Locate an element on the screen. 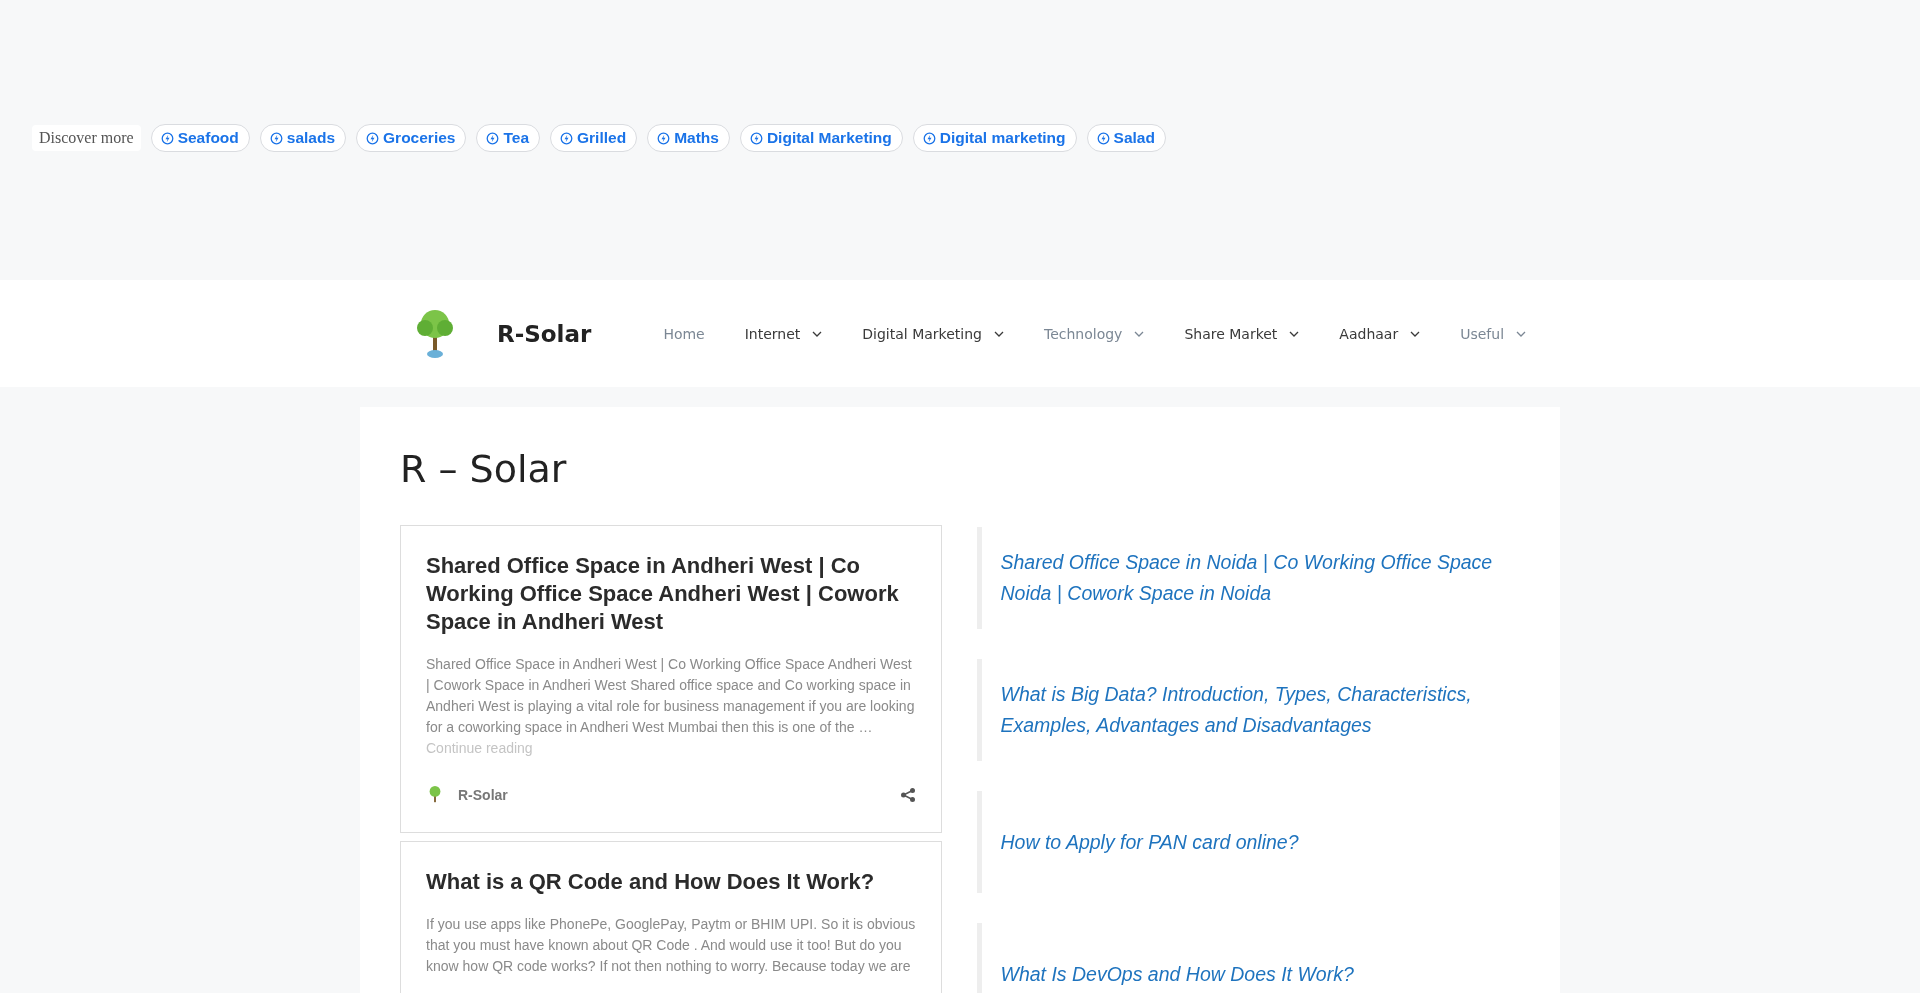  page-title: R – Solar is located at coordinates (484, 469).